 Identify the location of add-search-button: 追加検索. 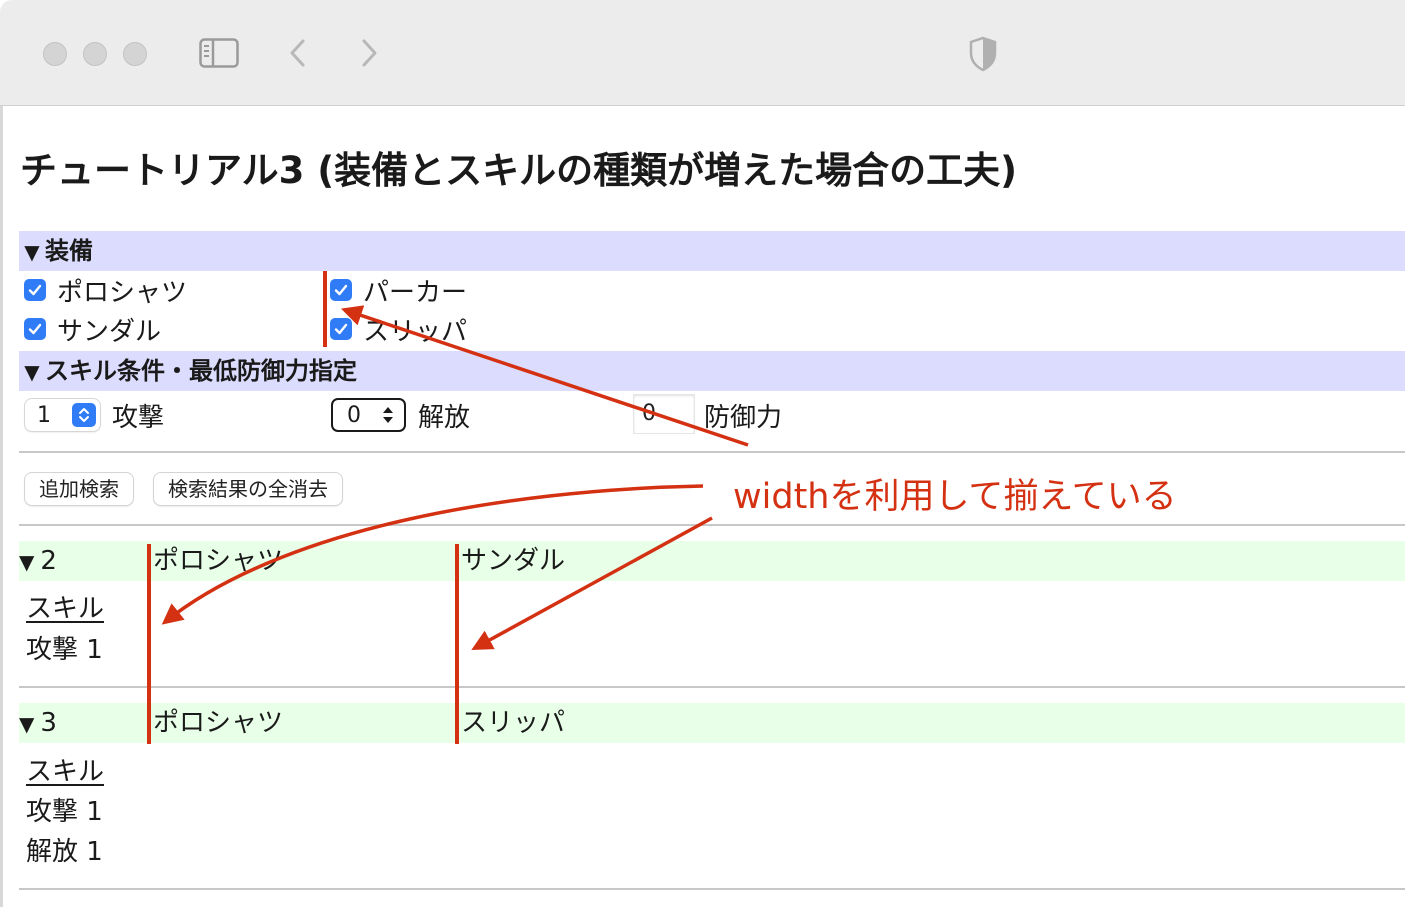
(79, 489).